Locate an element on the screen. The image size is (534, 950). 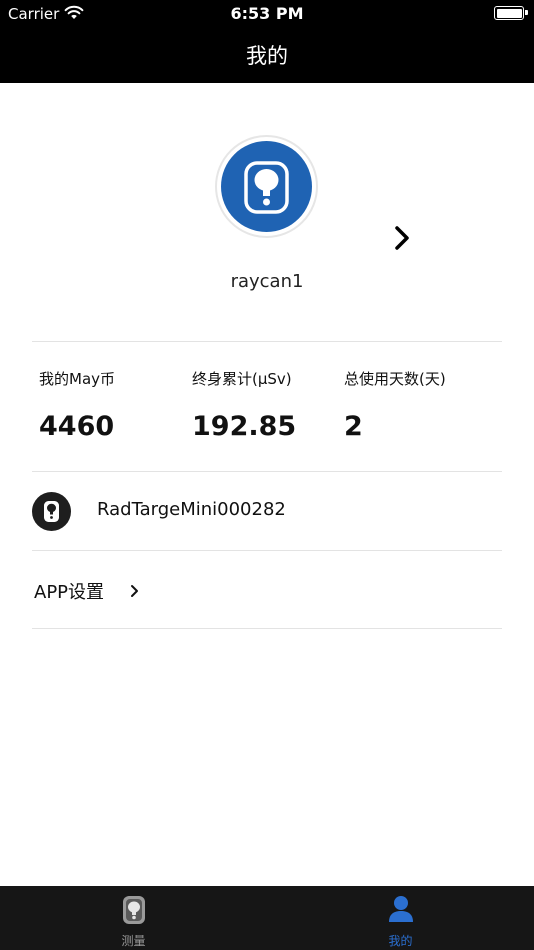
tab-mine: 我的 is located at coordinates (400, 918).